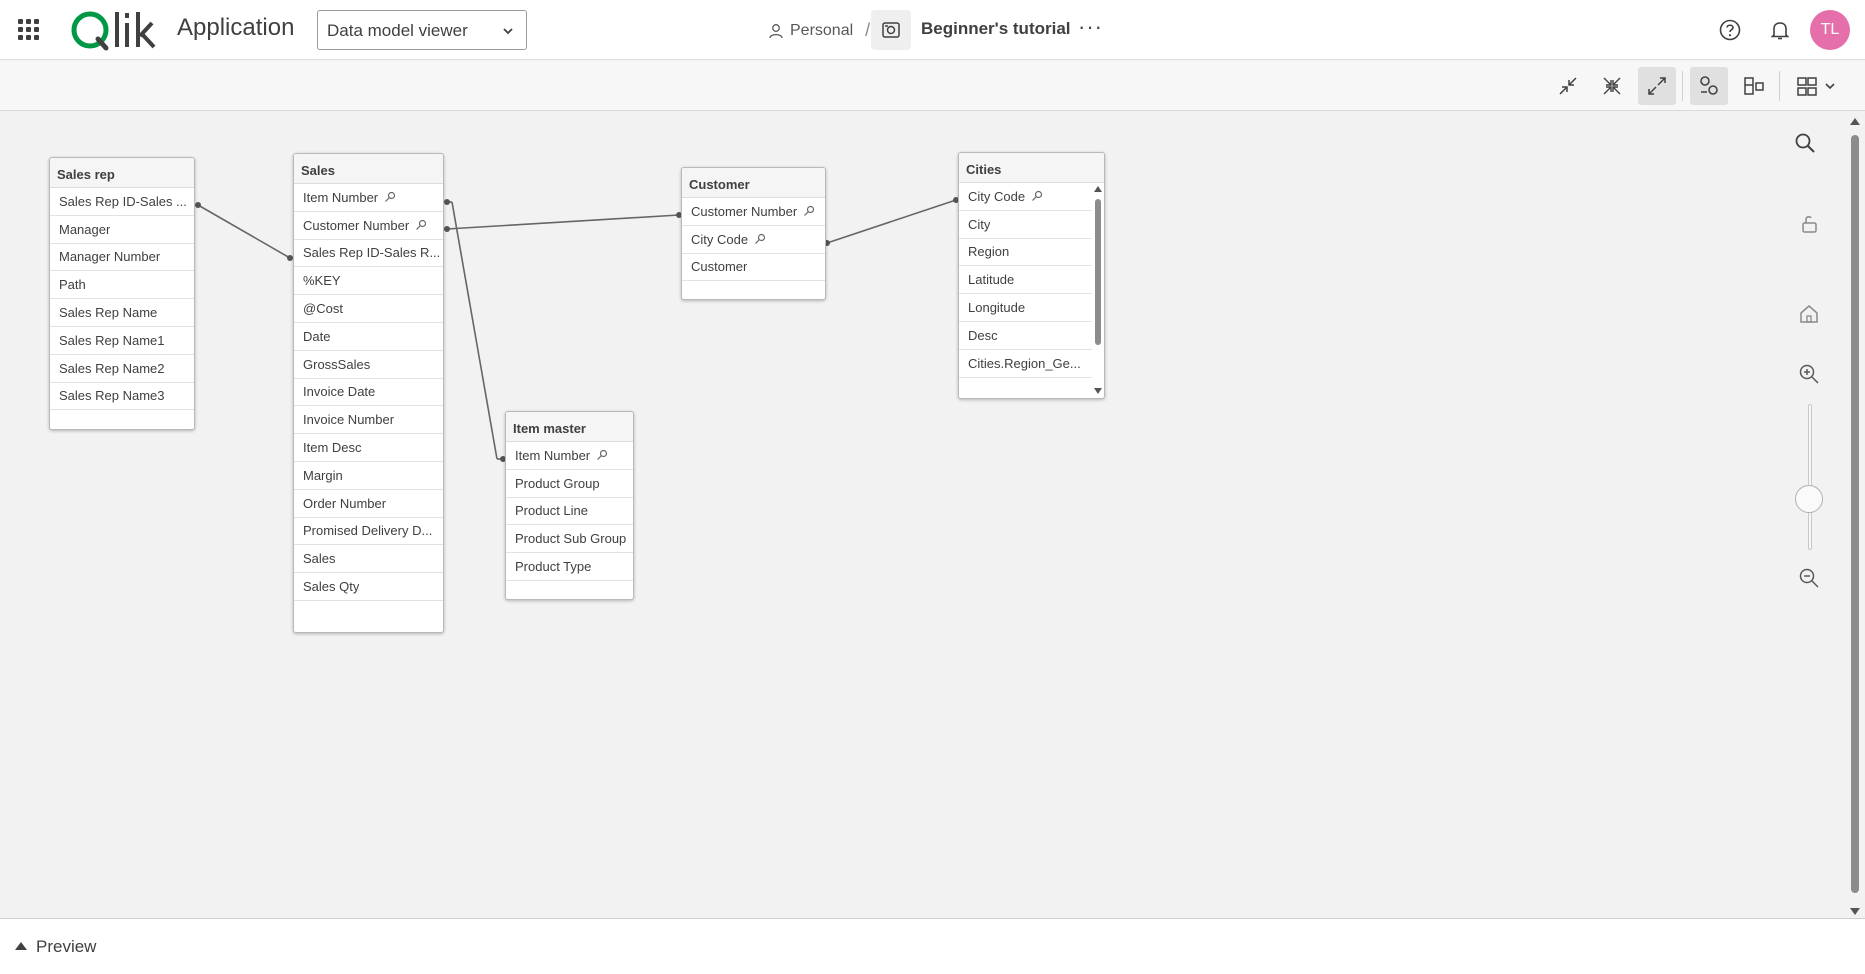 The height and width of the screenshot is (974, 1865). I want to click on field-row: Sales Rep Name2, so click(122, 369).